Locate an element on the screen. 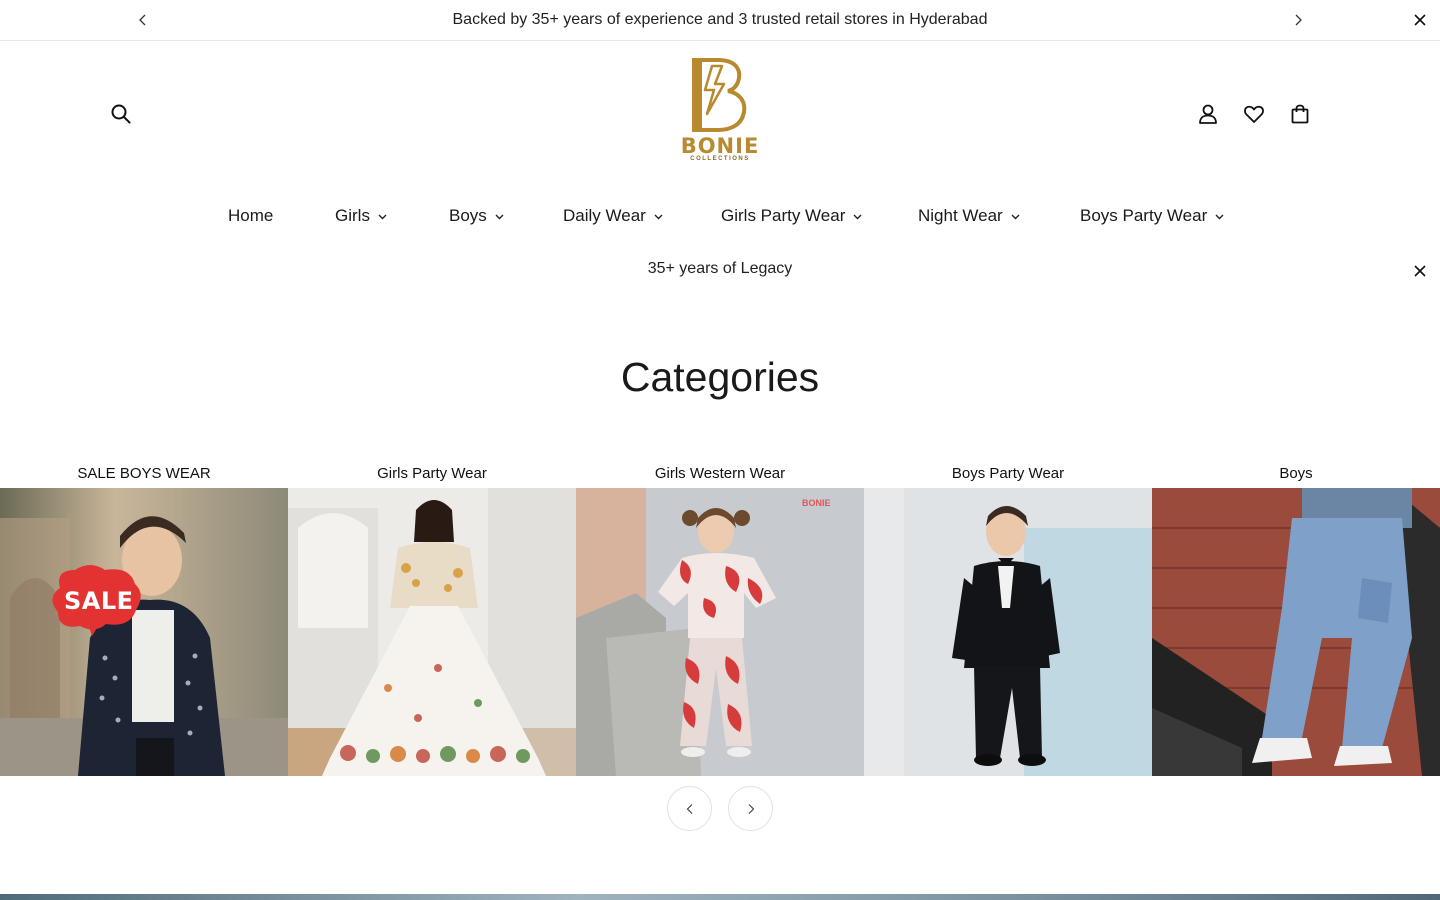 This screenshot has width=1440, height=900. categories-prev-button is located at coordinates (689, 808).